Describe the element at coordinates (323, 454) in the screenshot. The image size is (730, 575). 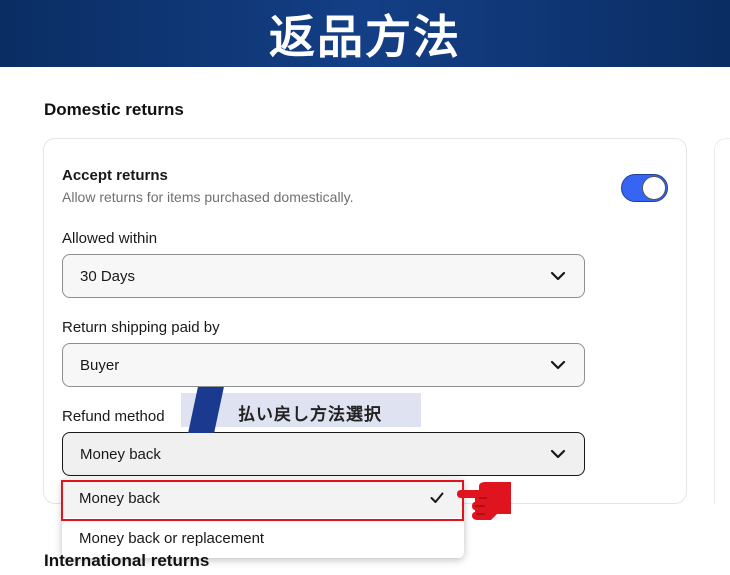
I see `refund-method-select: Money back` at that location.